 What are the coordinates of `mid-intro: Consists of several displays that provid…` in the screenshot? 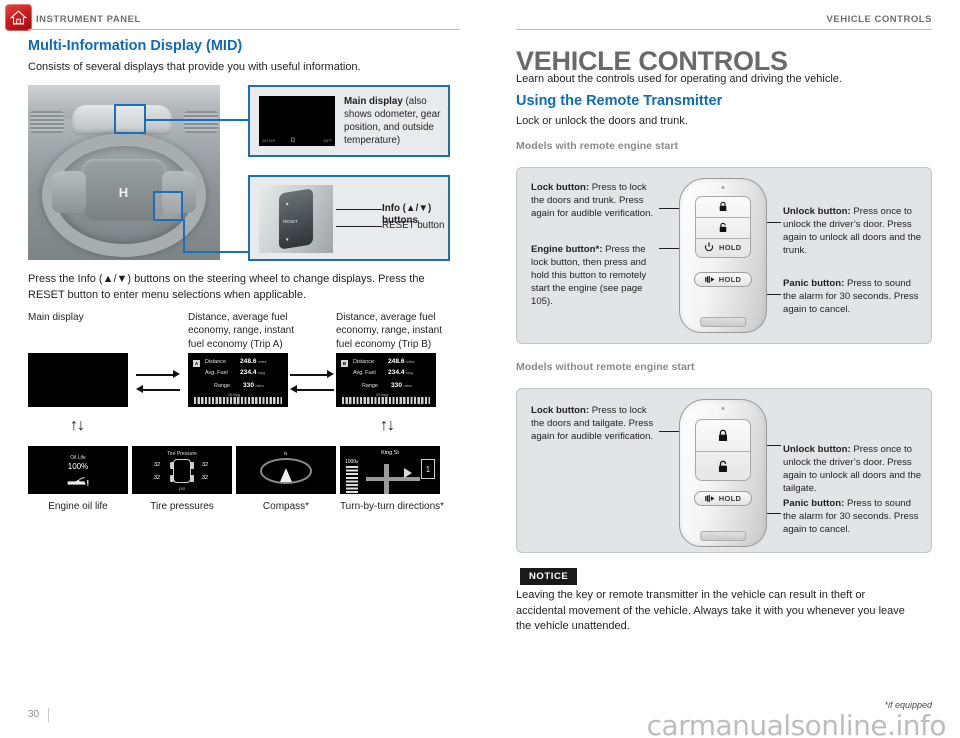 It's located at (194, 67).